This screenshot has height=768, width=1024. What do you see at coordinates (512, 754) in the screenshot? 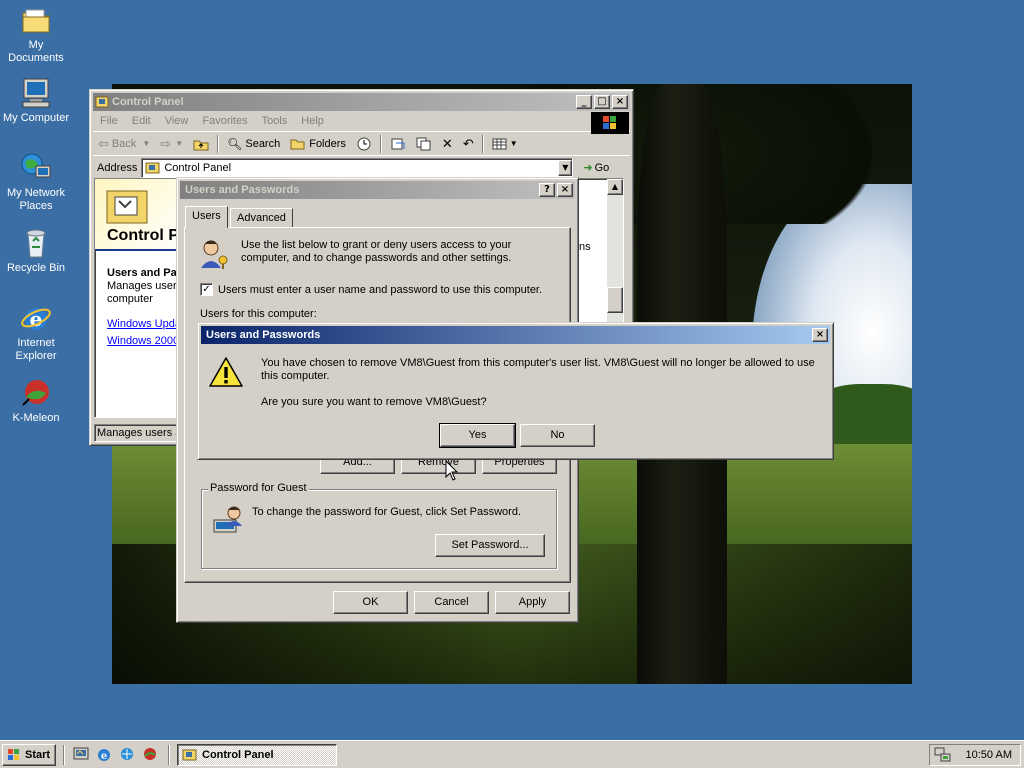
I see `taskbar: Start e Control Panel 10:50 AM` at bounding box center [512, 754].